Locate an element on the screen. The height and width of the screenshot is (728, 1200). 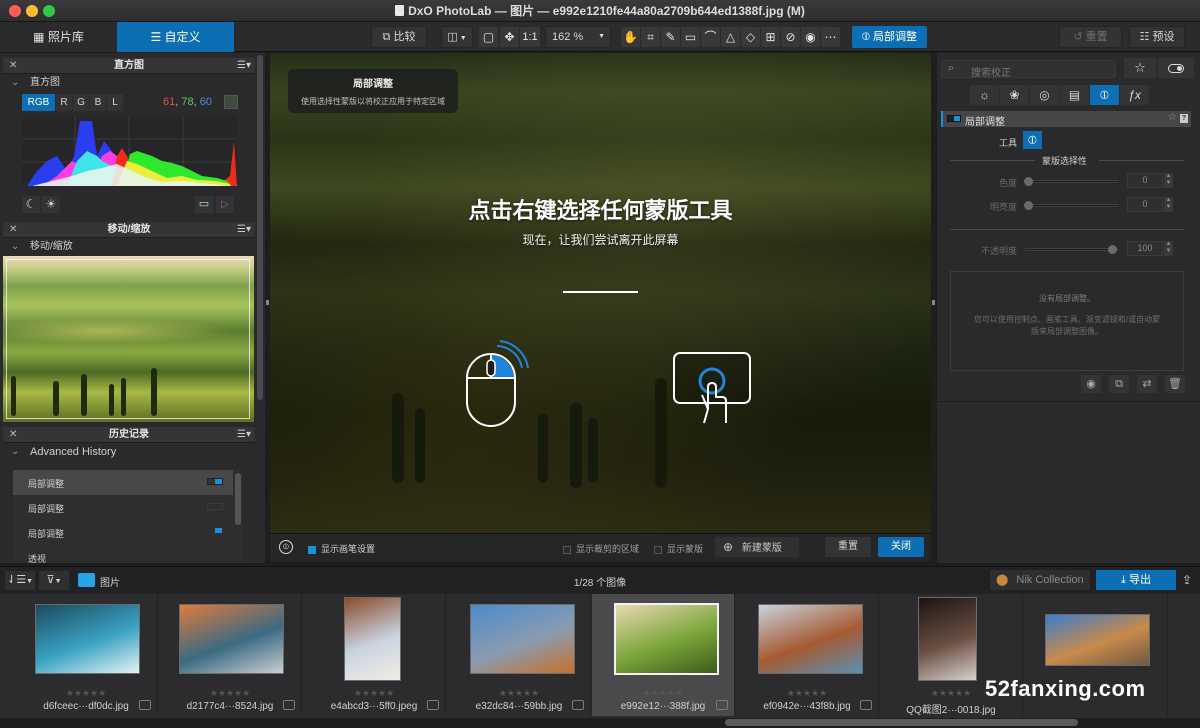
hand-tool: ✋ is located at coordinates (630, 37).